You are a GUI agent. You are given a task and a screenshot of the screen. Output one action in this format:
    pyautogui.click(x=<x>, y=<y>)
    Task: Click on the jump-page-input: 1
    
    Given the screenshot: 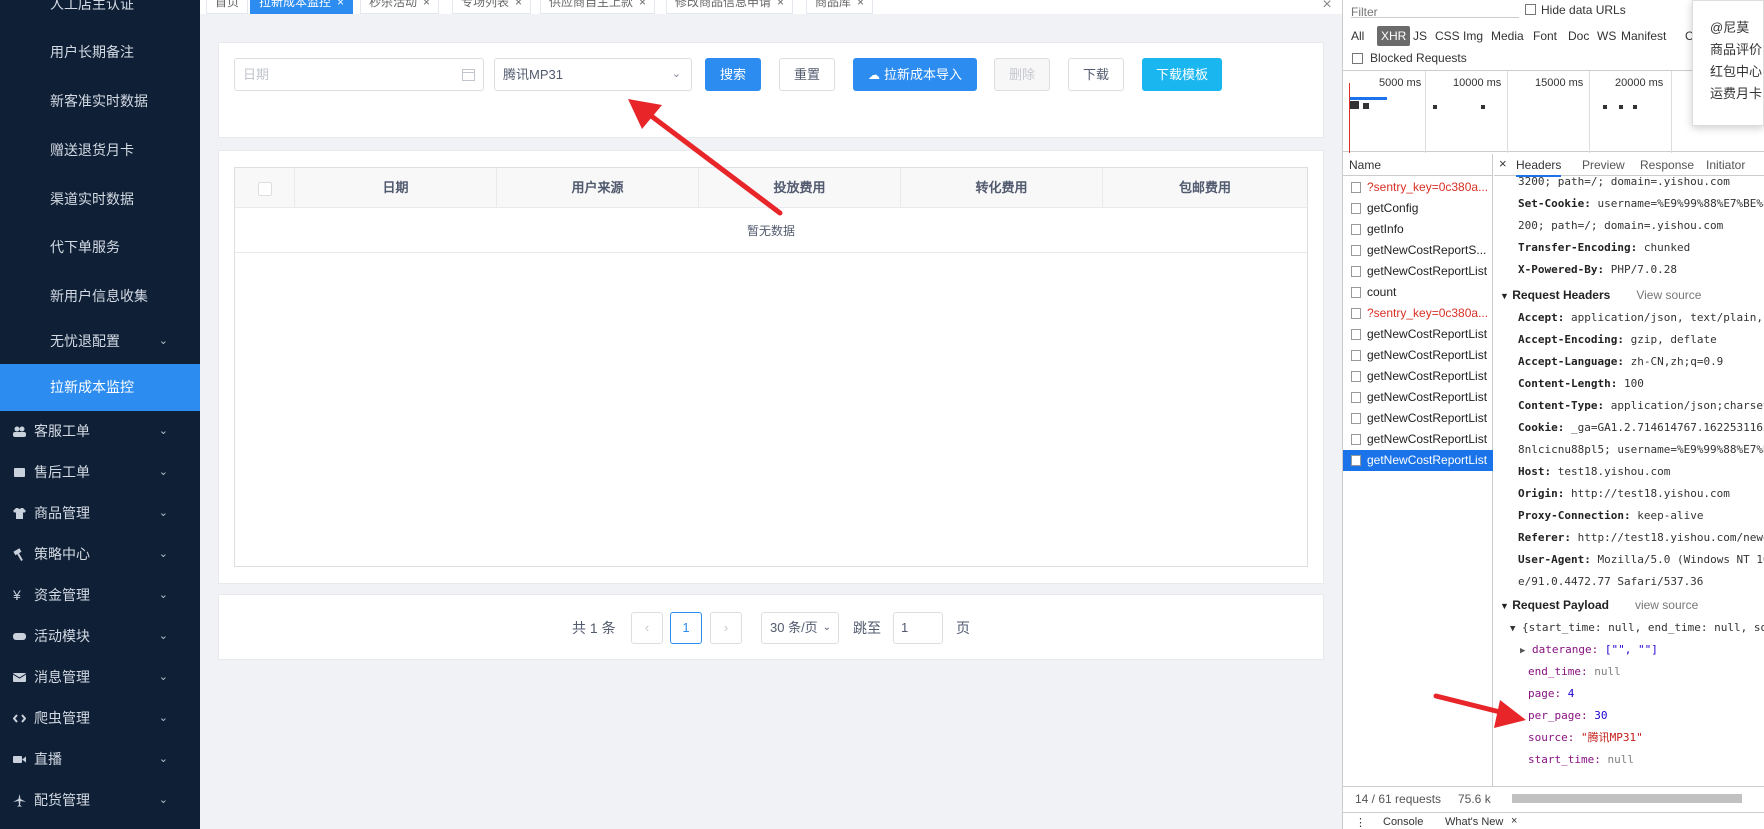 What is the action you would take?
    pyautogui.click(x=918, y=628)
    